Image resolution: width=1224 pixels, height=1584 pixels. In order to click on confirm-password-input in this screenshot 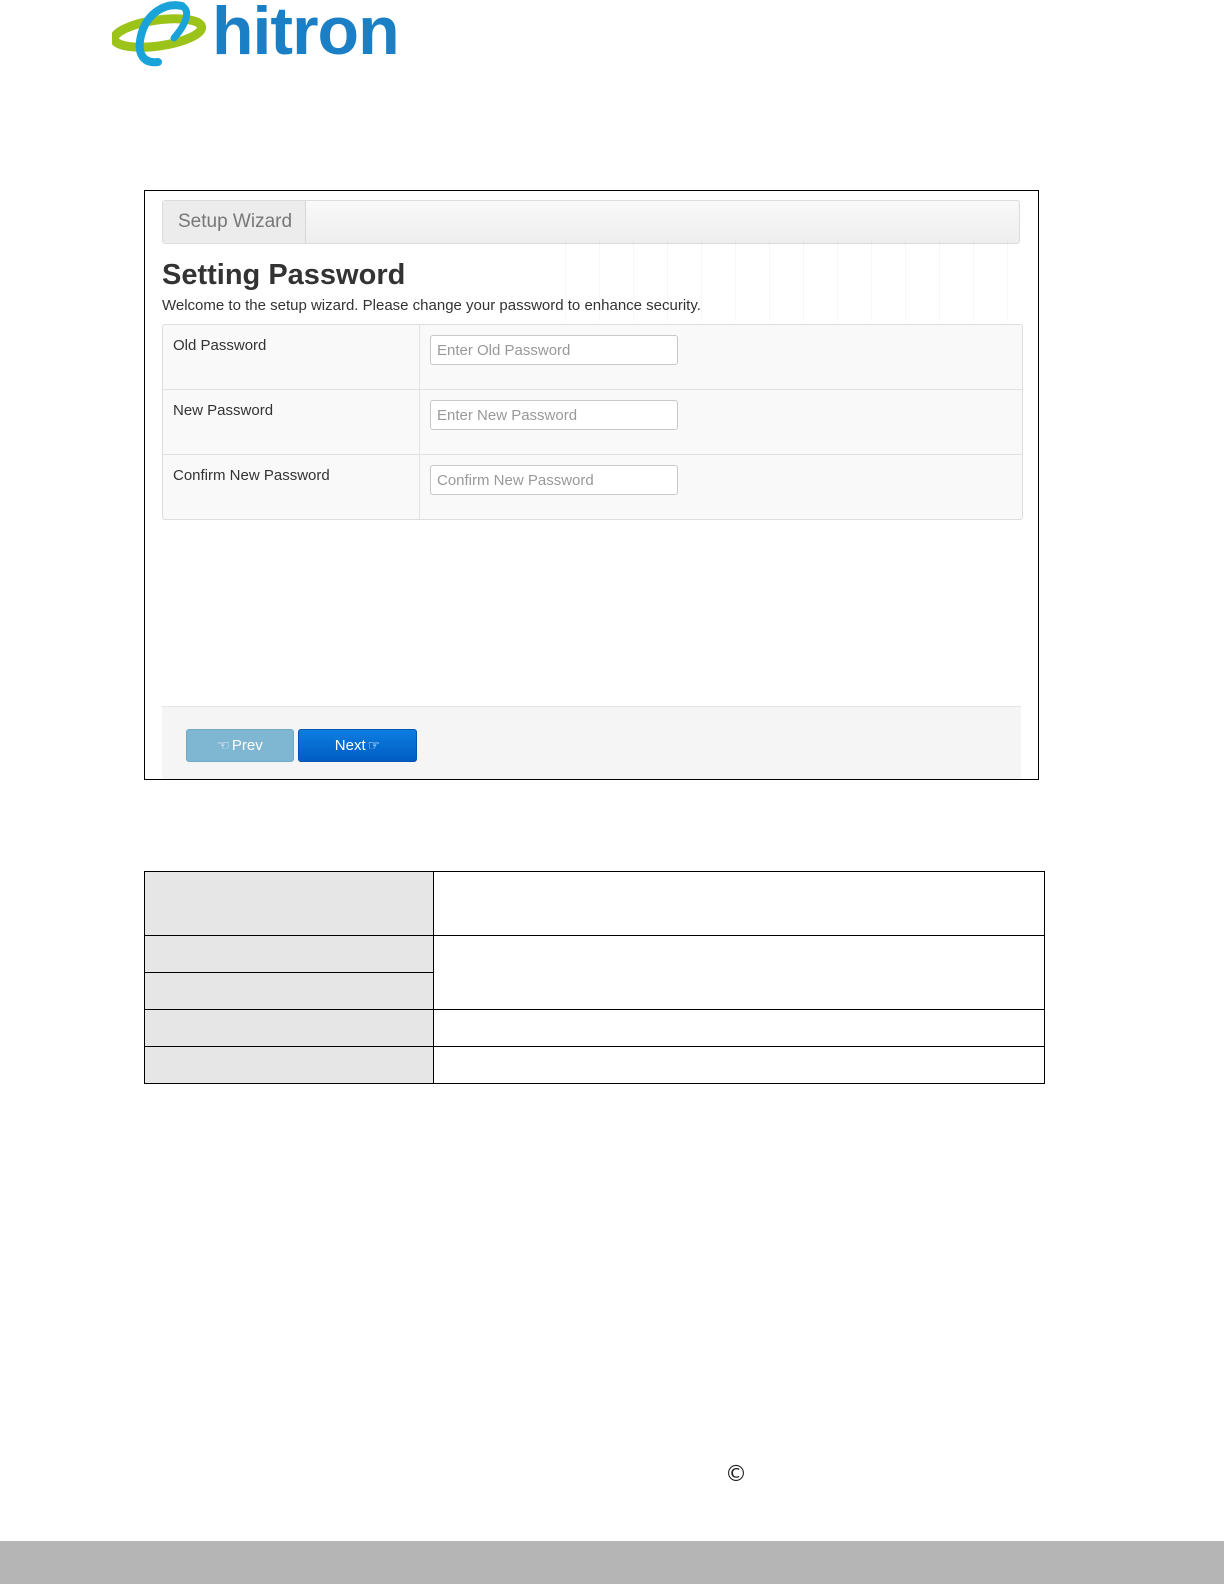, I will do `click(554, 480)`.